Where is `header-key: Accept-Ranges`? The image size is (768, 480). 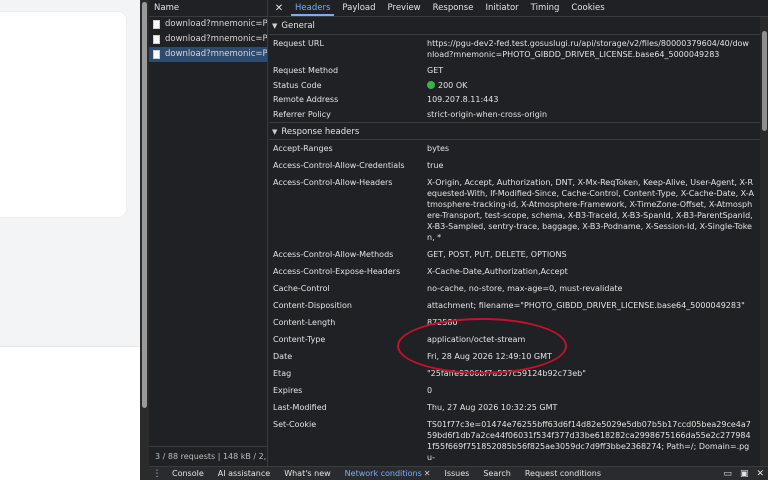
header-key: Accept-Ranges is located at coordinates (303, 148).